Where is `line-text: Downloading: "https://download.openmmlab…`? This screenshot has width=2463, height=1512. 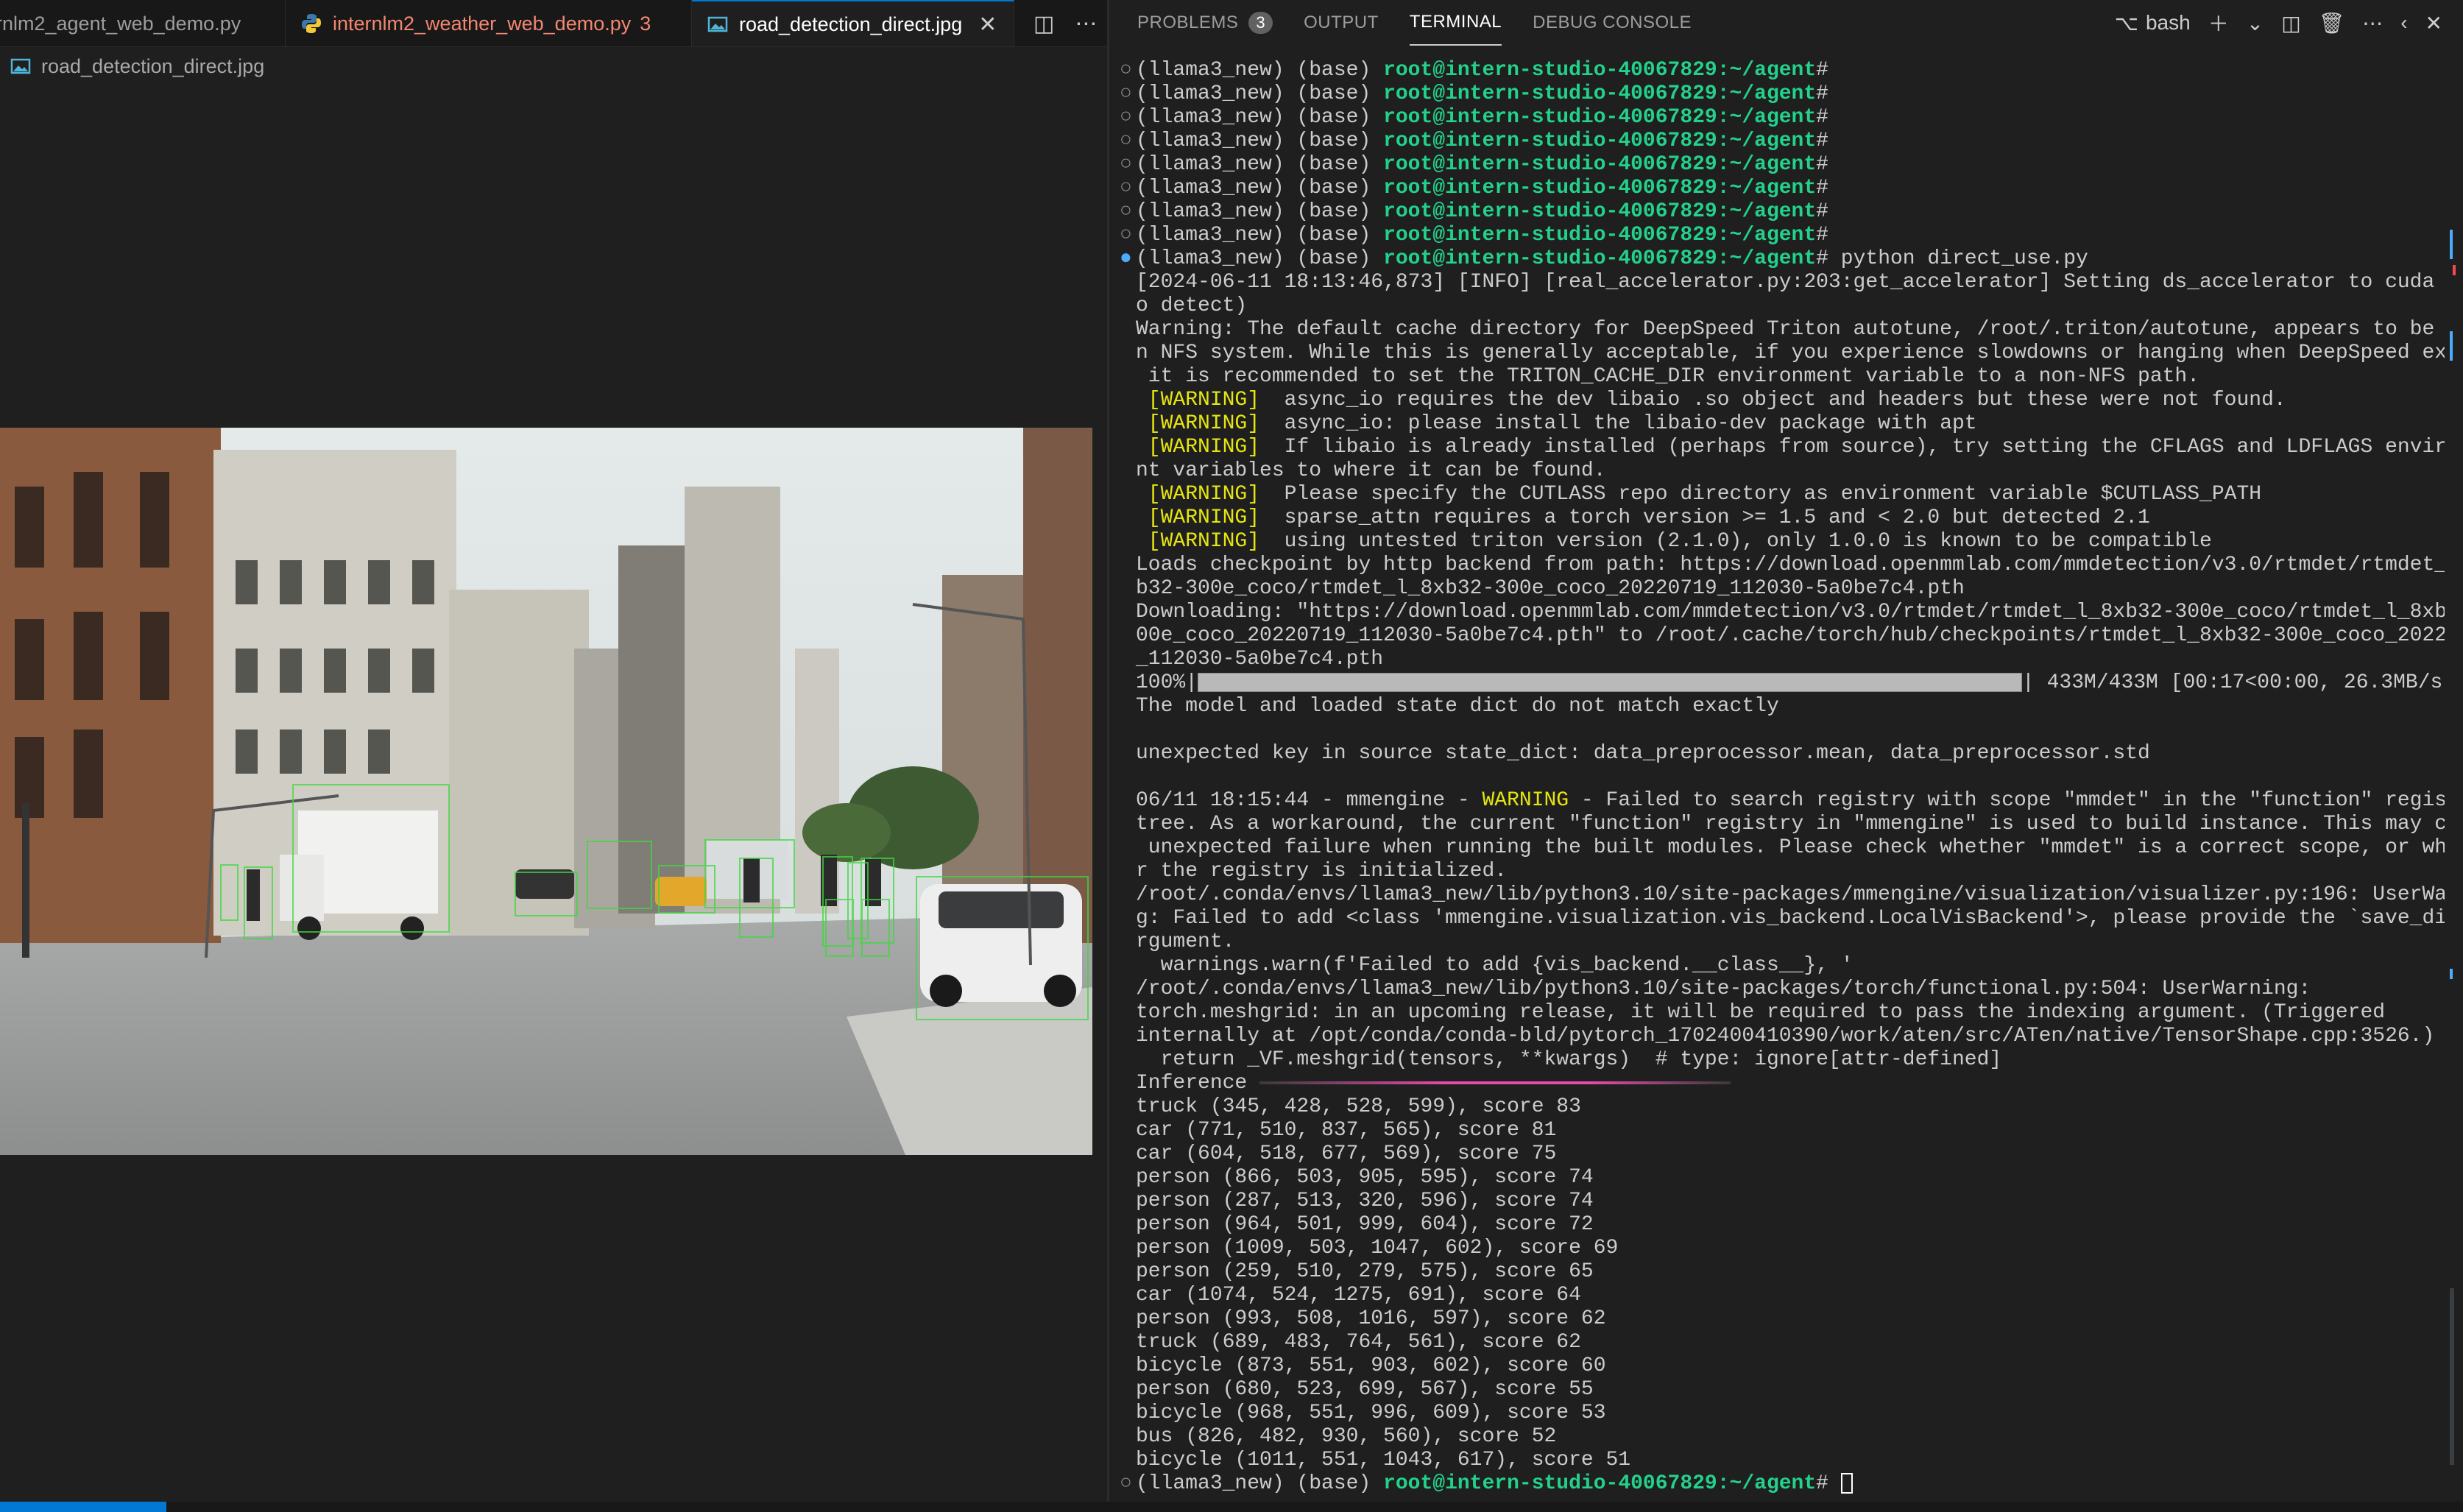 line-text: Downloading: "https://download.openmmlab… is located at coordinates (1790, 612).